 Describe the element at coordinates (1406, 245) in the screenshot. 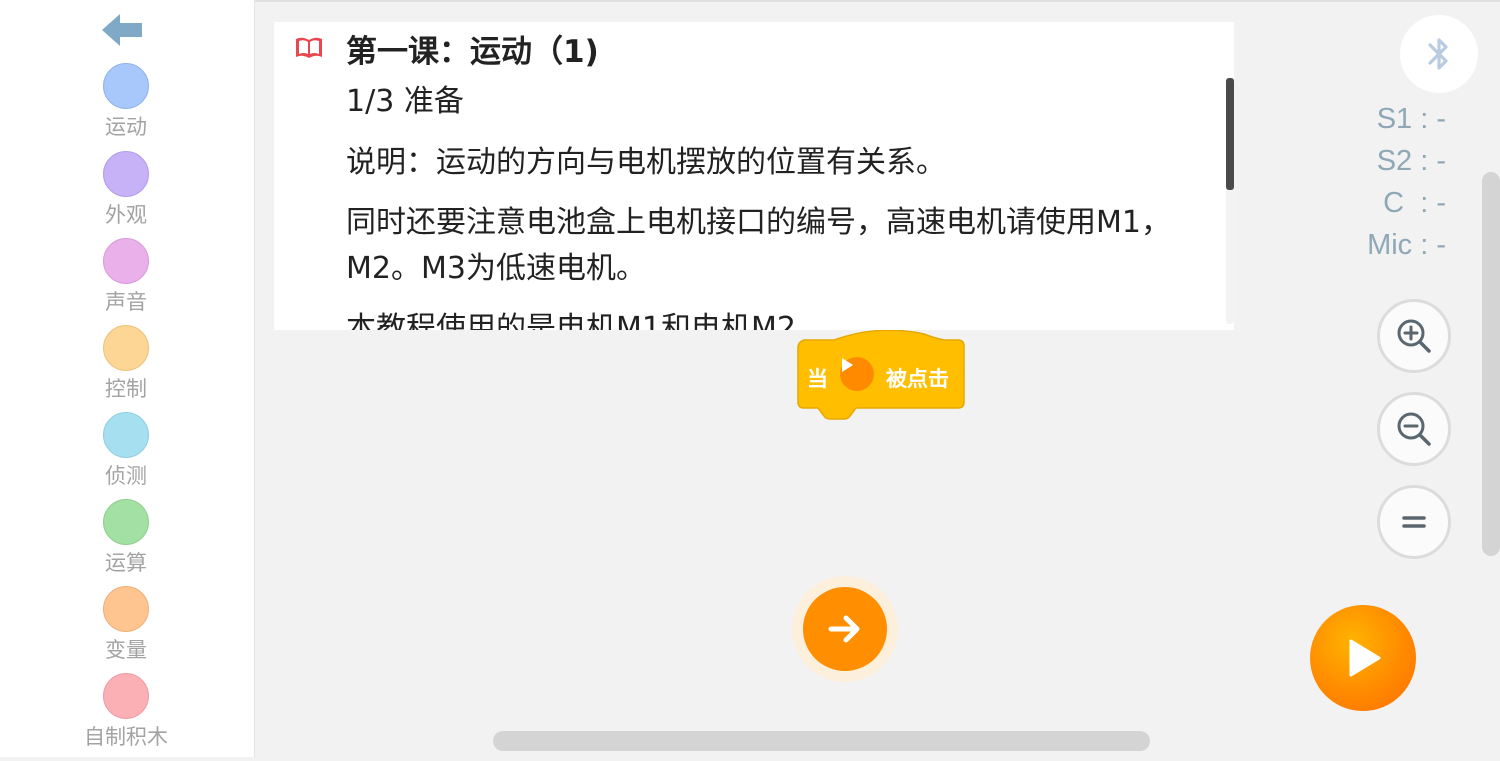

I see `sensor-mic-readout: Mic : -` at that location.